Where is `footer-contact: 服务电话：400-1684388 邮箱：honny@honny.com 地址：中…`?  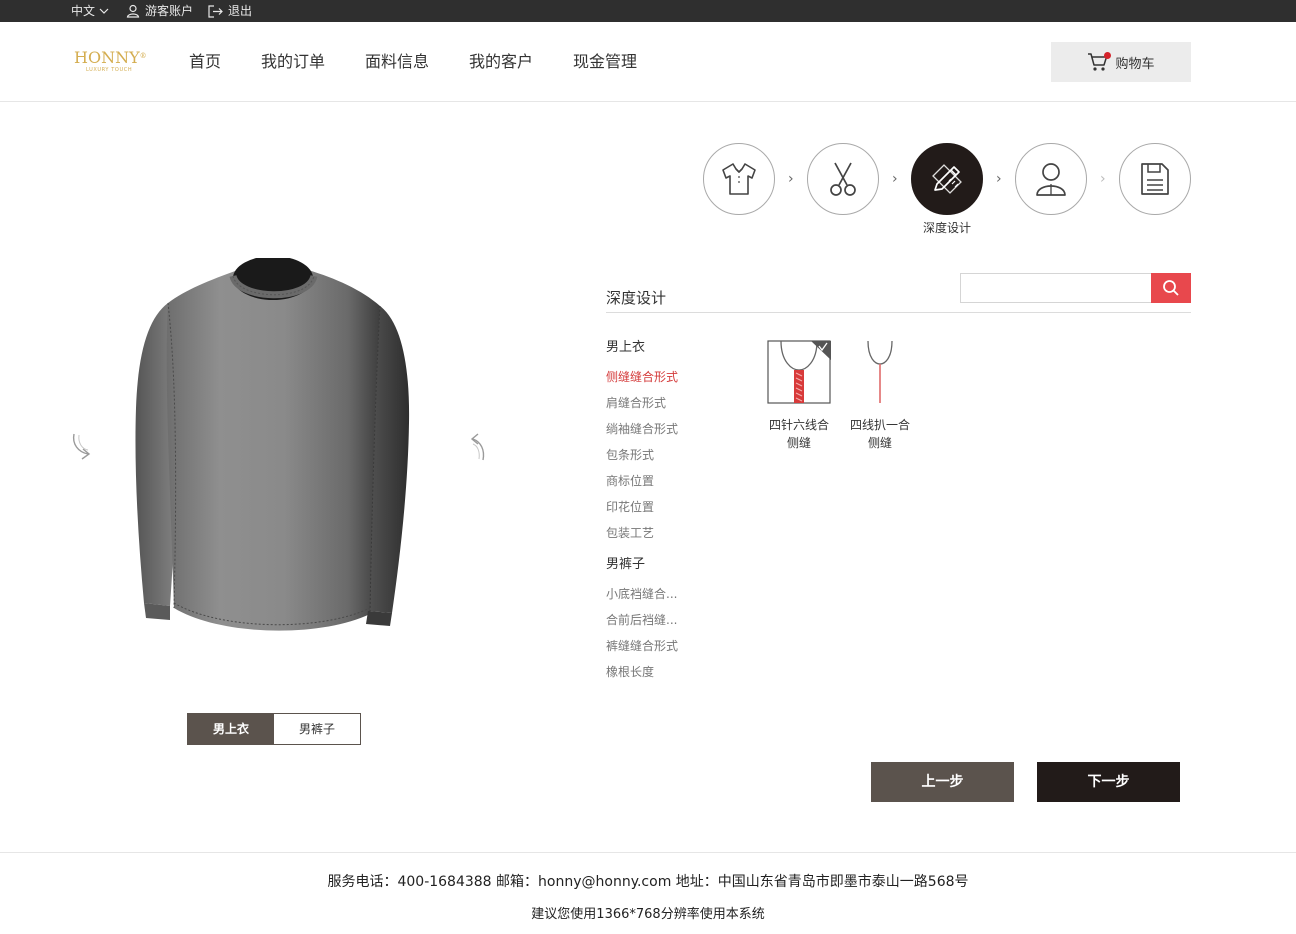
footer-contact: 服务电话：400-1684388 邮箱：honny@honny.com 地址：中… is located at coordinates (648, 882).